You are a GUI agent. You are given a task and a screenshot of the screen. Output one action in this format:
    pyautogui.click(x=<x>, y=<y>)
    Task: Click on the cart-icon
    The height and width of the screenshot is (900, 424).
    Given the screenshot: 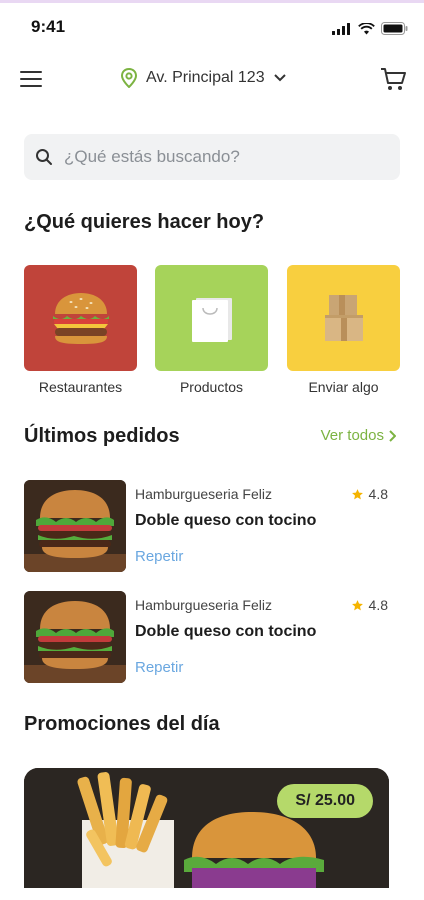 What is the action you would take?
    pyautogui.click(x=393, y=79)
    